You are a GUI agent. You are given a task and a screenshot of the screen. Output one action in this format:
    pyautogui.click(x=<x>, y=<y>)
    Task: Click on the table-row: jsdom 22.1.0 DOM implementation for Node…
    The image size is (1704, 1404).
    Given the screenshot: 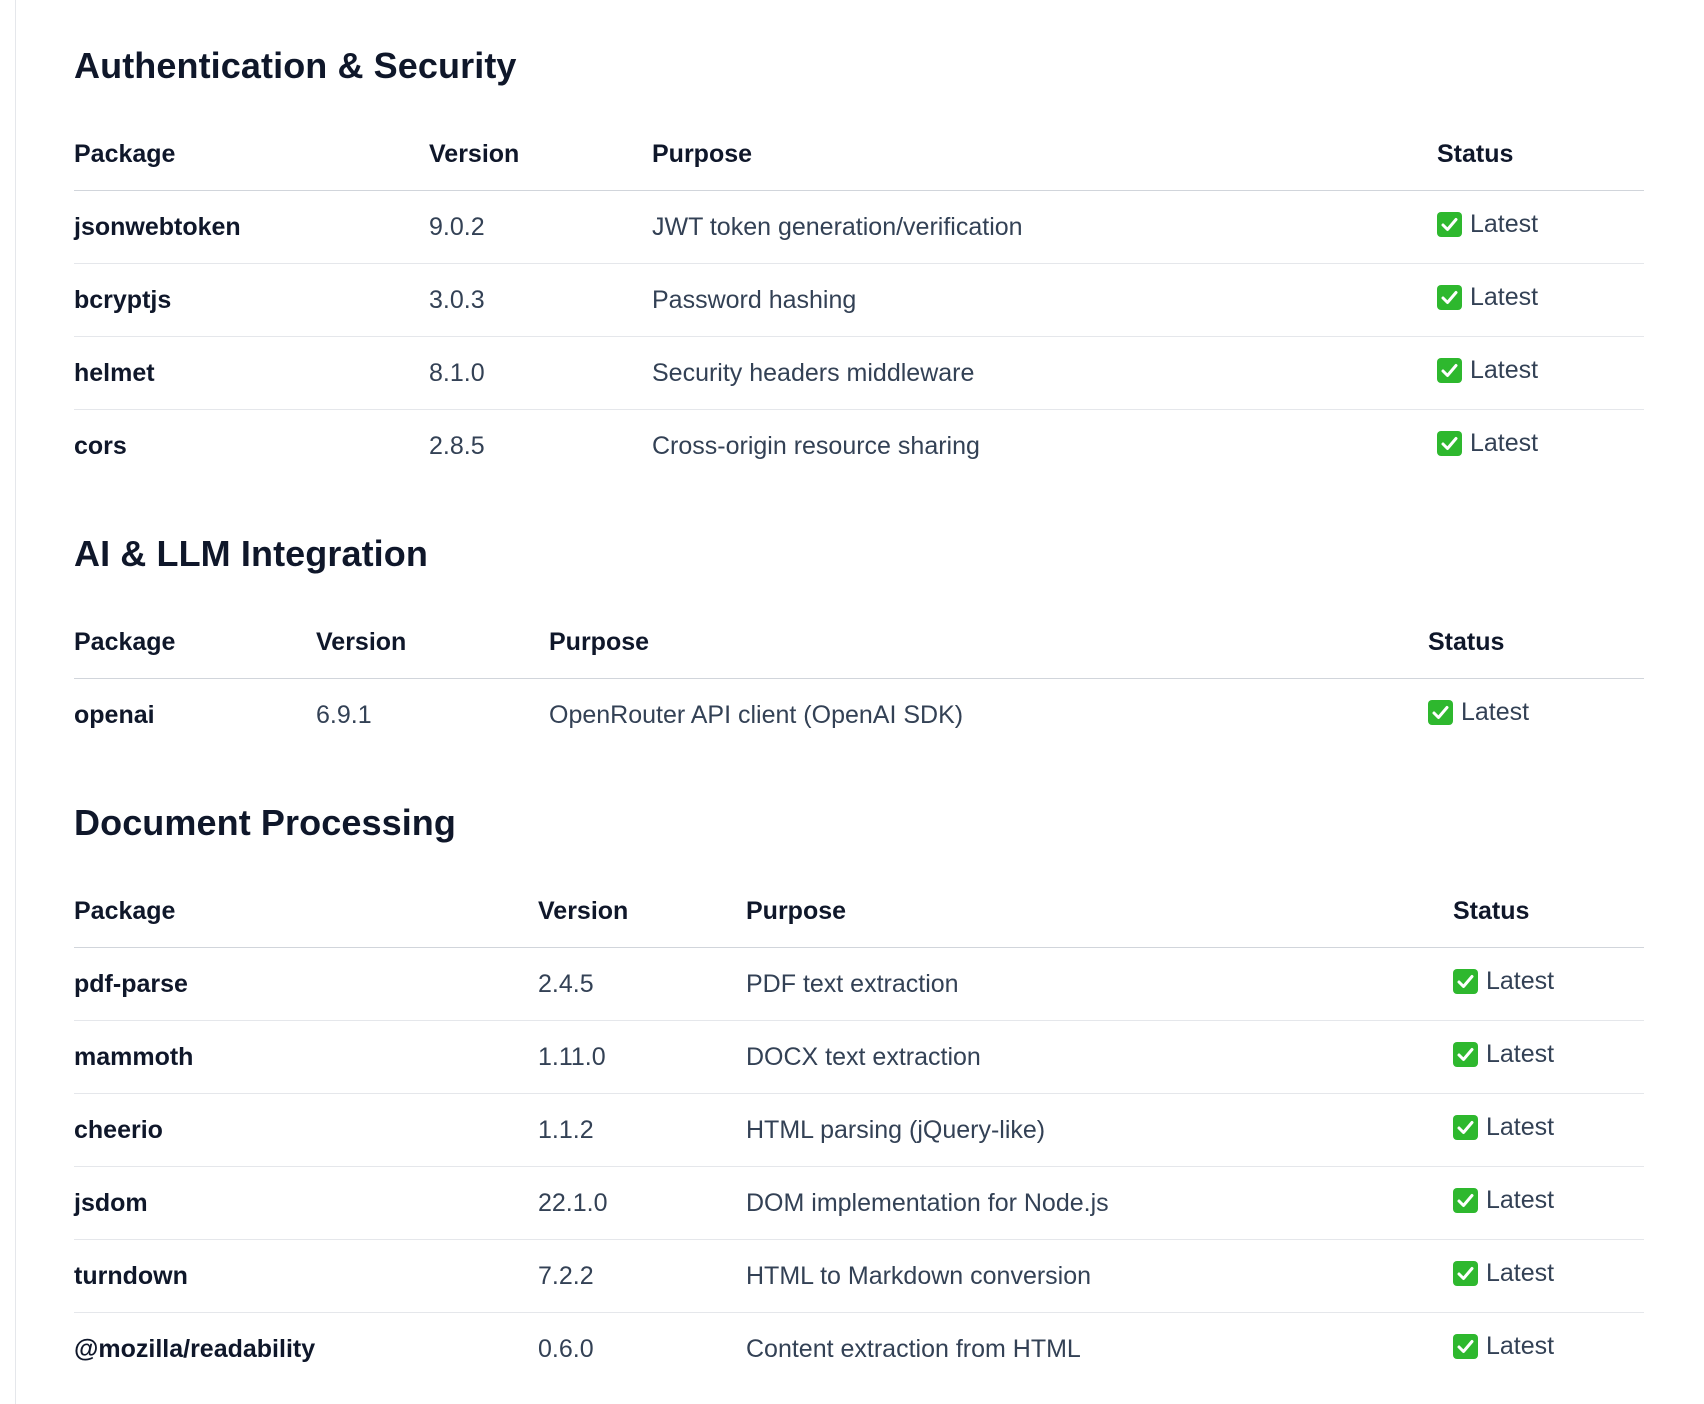 What is the action you would take?
    pyautogui.click(x=859, y=1203)
    